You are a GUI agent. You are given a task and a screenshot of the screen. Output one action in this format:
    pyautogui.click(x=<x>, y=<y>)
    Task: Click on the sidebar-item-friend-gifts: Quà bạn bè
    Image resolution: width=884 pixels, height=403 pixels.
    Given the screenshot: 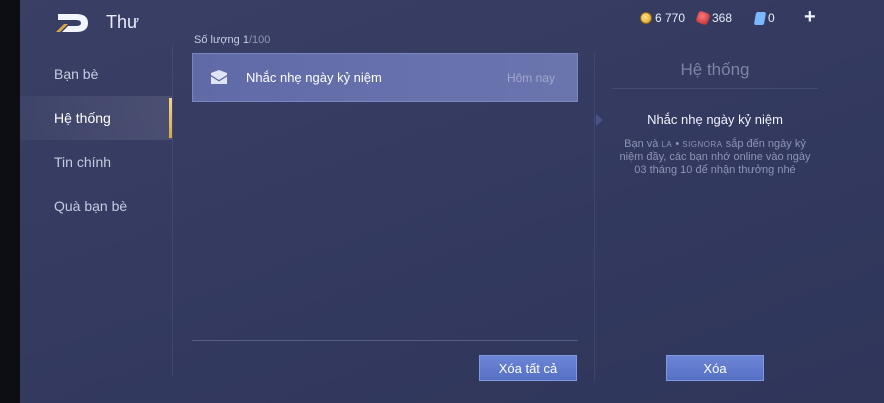 What is the action you would take?
    pyautogui.click(x=96, y=206)
    